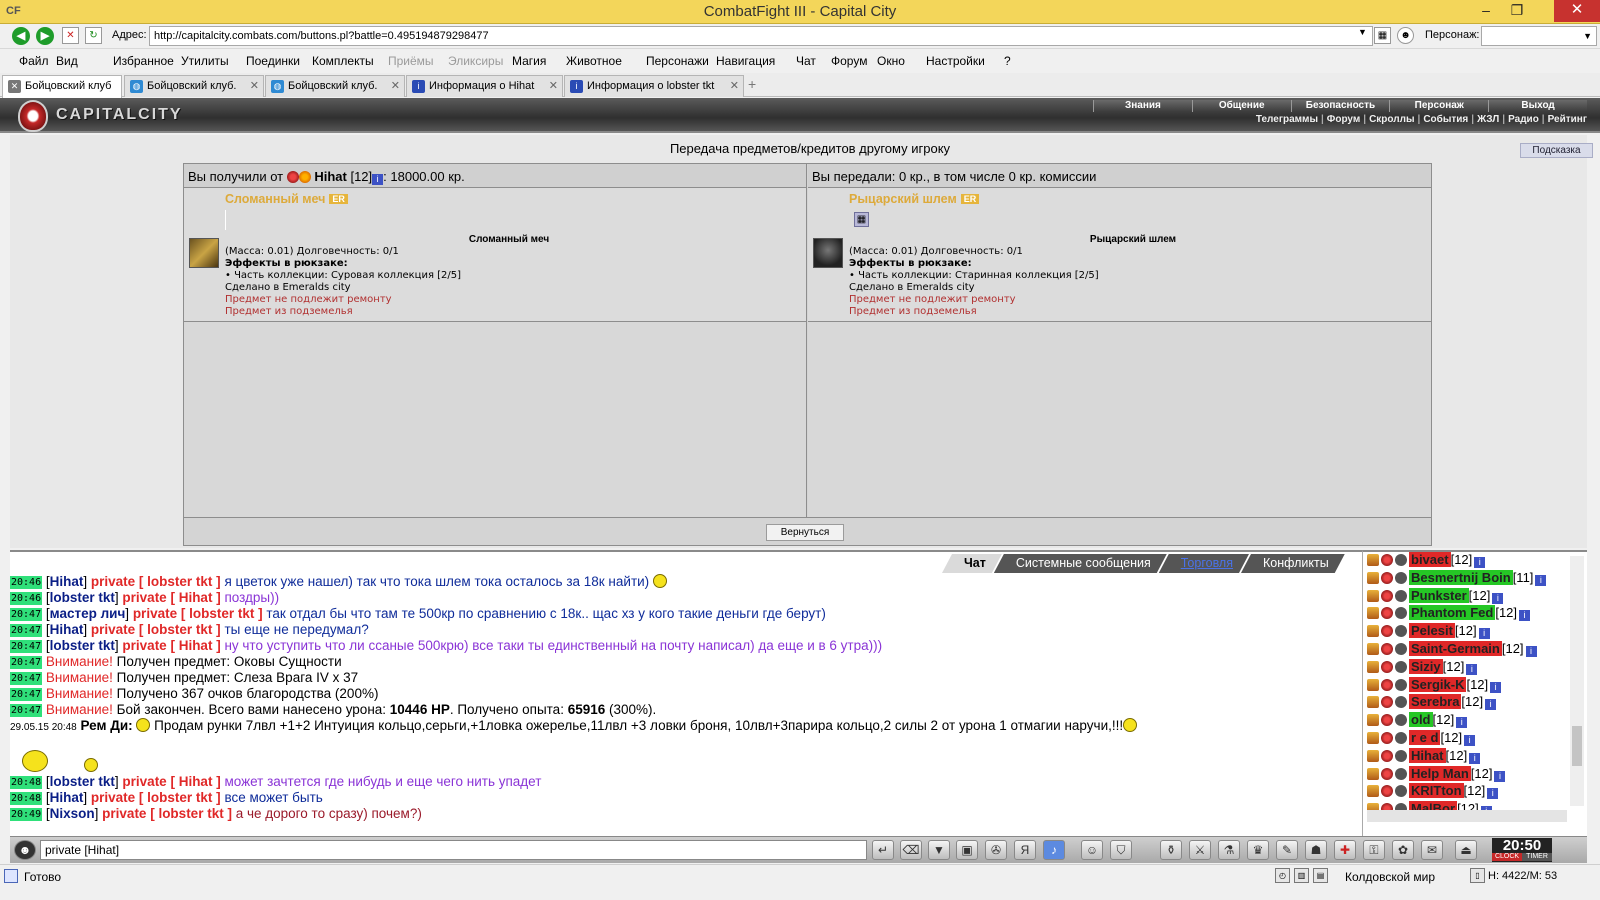 This screenshot has width=1600, height=900. Describe the element at coordinates (1405, 35) in the screenshot. I see `user-icon: ☻` at that location.